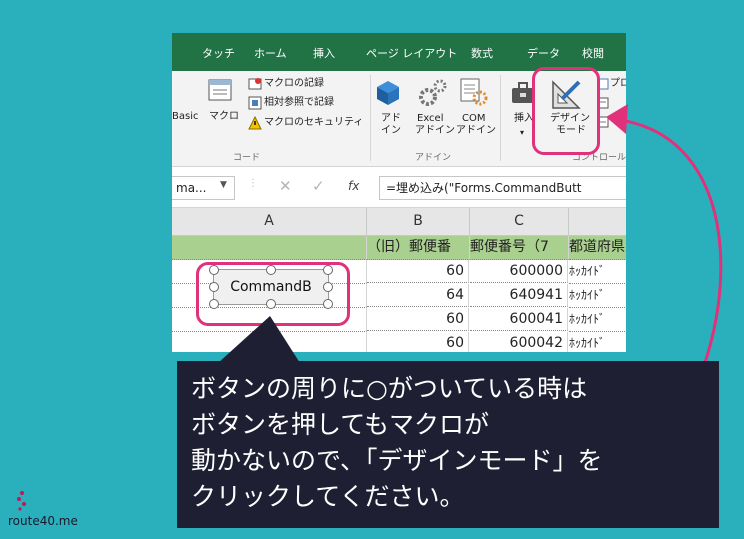 The height and width of the screenshot is (539, 744). I want to click on route40-logo-icon, so click(21, 501).